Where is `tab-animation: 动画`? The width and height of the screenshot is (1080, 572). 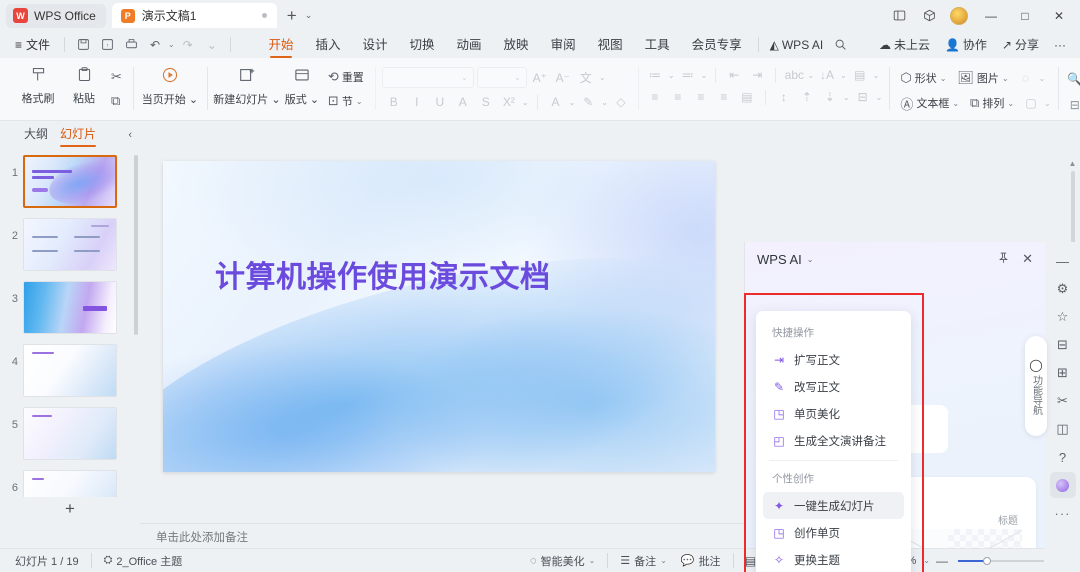 tab-animation: 动画 is located at coordinates (469, 44).